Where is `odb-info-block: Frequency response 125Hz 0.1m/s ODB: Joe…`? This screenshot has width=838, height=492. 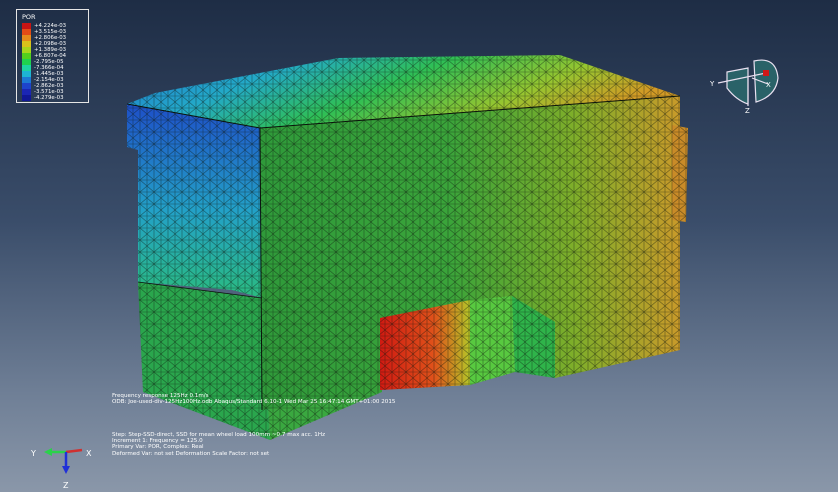 odb-info-block: Frequency response 125Hz 0.1m/s ODB: Joe… is located at coordinates (253, 399).